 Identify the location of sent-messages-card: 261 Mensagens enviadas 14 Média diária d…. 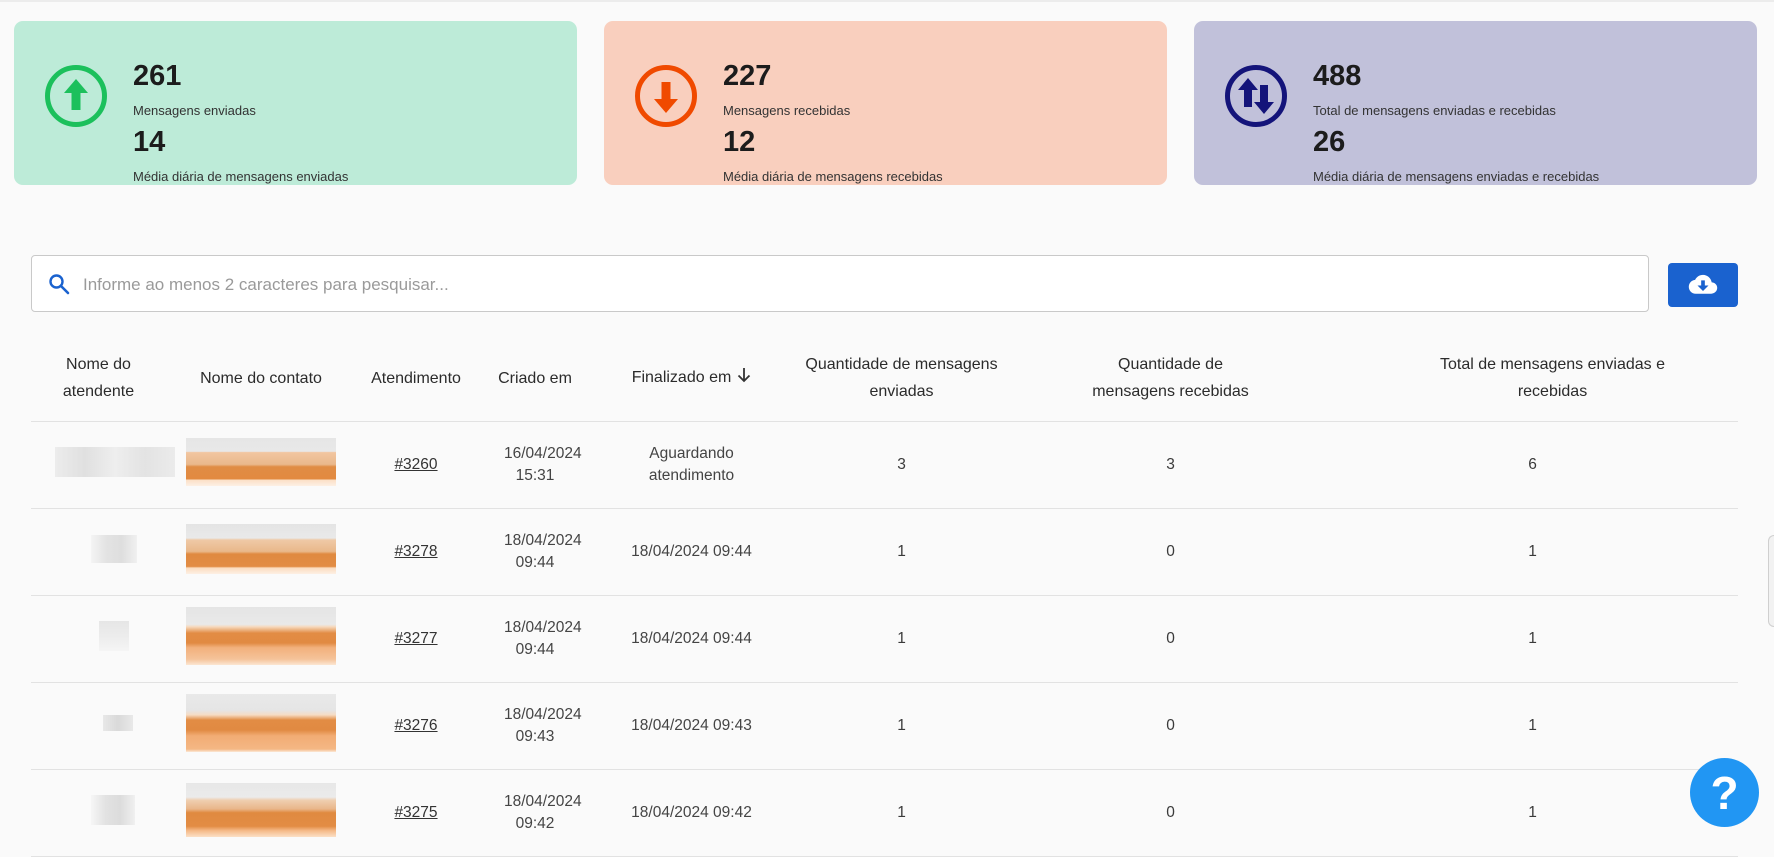
(295, 103).